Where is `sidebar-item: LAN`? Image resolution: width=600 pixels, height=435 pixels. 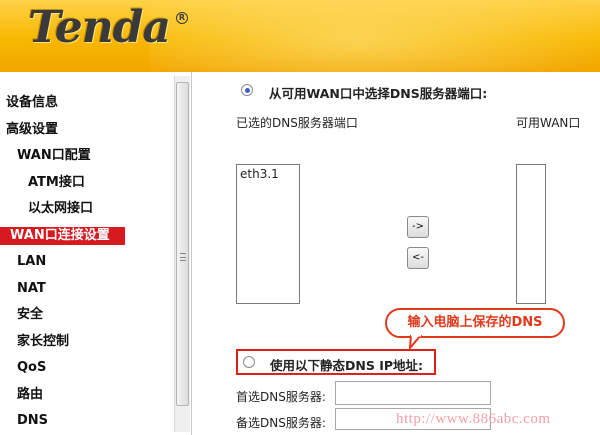 sidebar-item: LAN is located at coordinates (87, 262).